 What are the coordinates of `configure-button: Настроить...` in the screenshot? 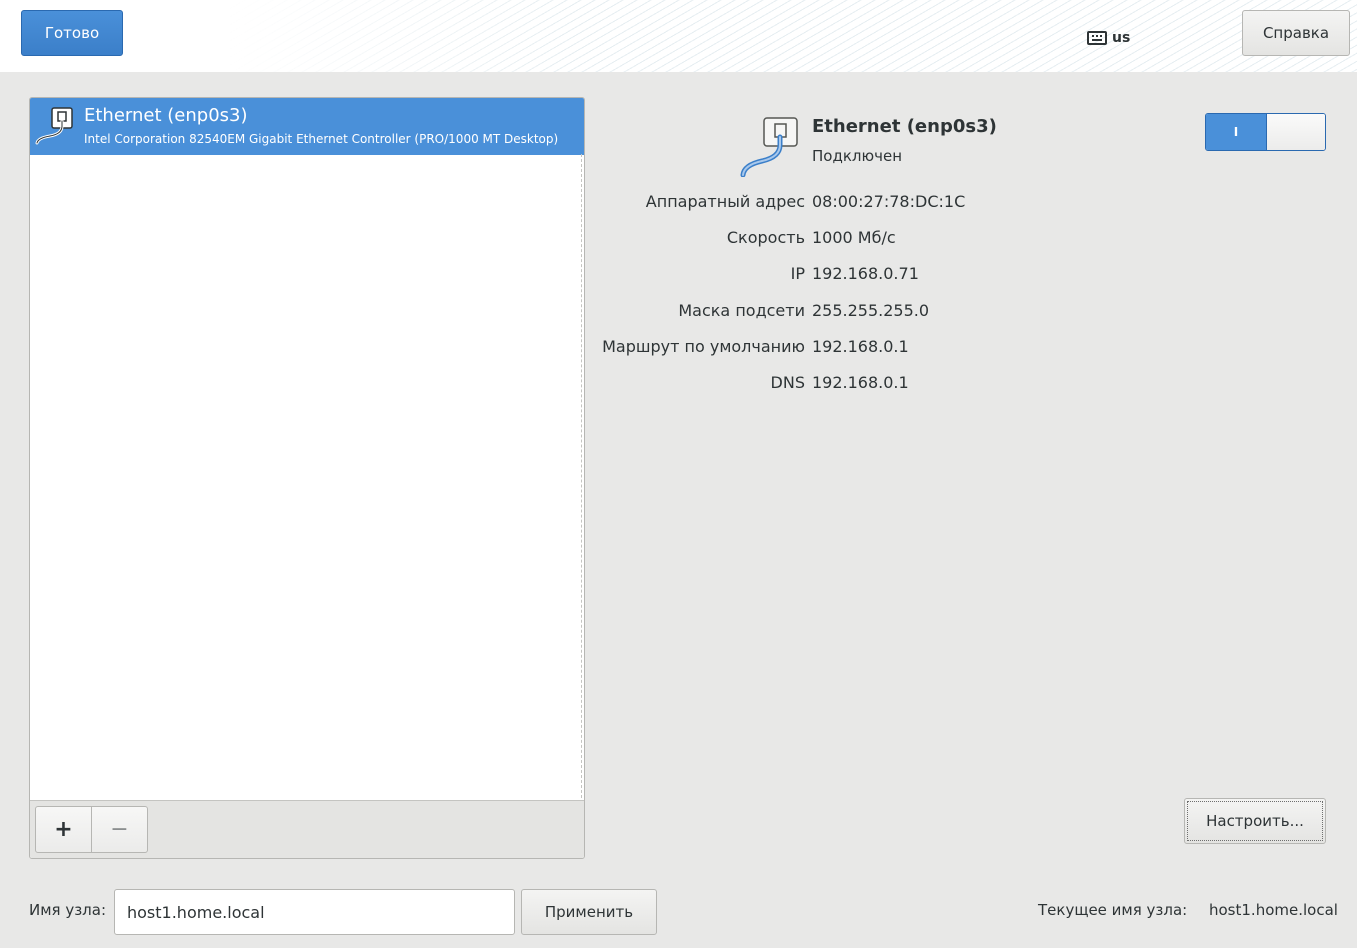 It's located at (1255, 821).